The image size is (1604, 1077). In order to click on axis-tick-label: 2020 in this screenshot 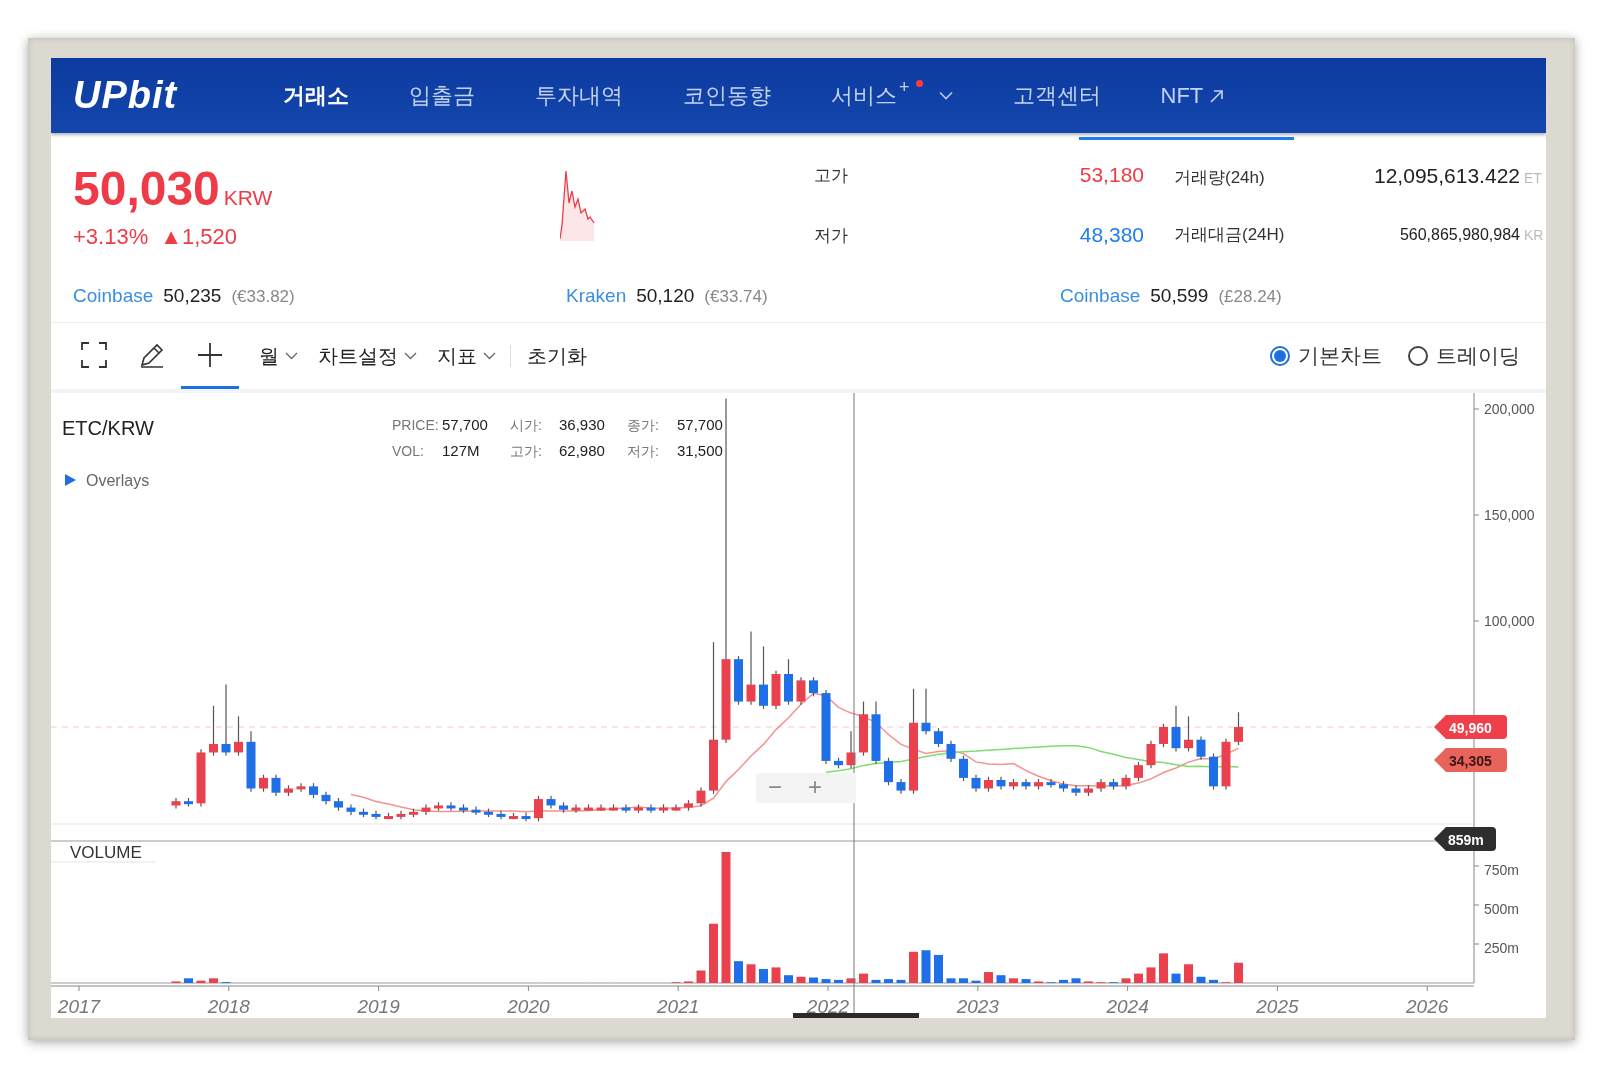, I will do `click(528, 1006)`.